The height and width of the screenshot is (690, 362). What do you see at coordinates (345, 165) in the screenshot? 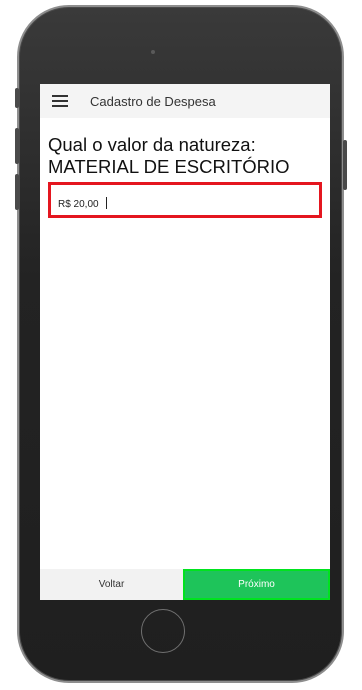
I see `power-button` at bounding box center [345, 165].